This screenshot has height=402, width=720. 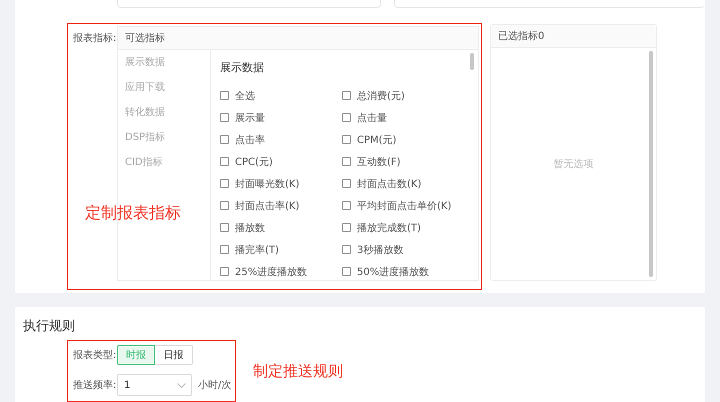 What do you see at coordinates (407, 95) in the screenshot?
I see `metric-checkbox: 总消费(元)` at bounding box center [407, 95].